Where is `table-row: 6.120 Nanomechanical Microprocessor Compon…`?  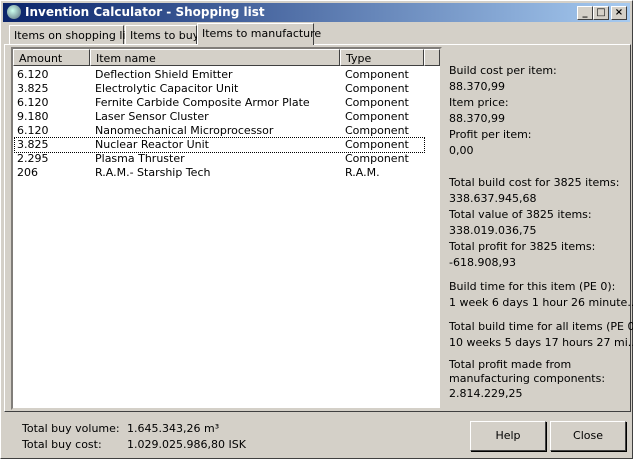
table-row: 6.120 Nanomechanical Microprocessor Compon… is located at coordinates (219, 131).